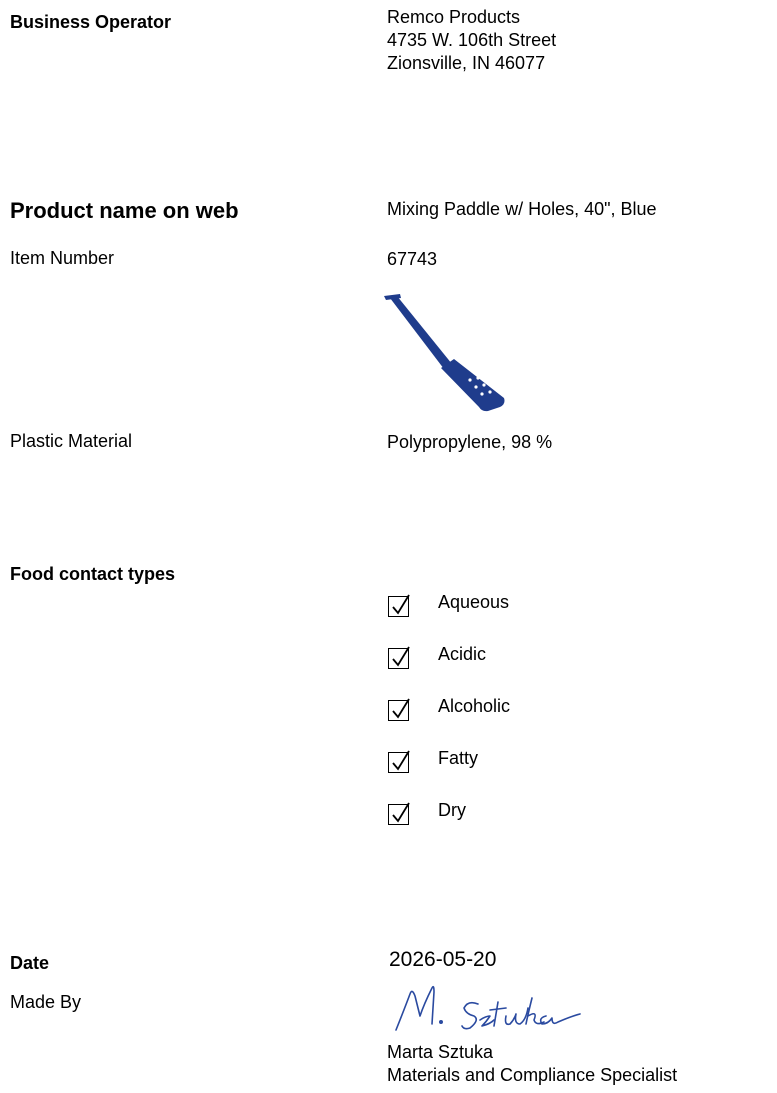  I want to click on paddle-shape, so click(444, 353).